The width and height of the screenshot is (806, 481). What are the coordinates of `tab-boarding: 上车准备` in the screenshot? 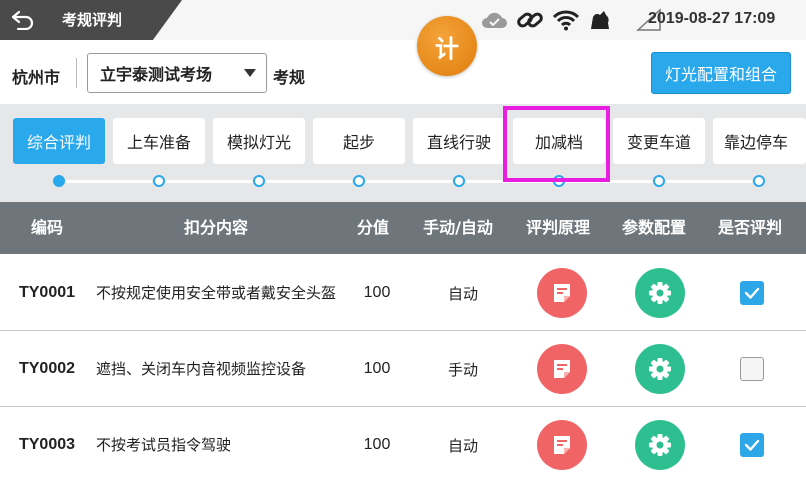 It's located at (159, 141).